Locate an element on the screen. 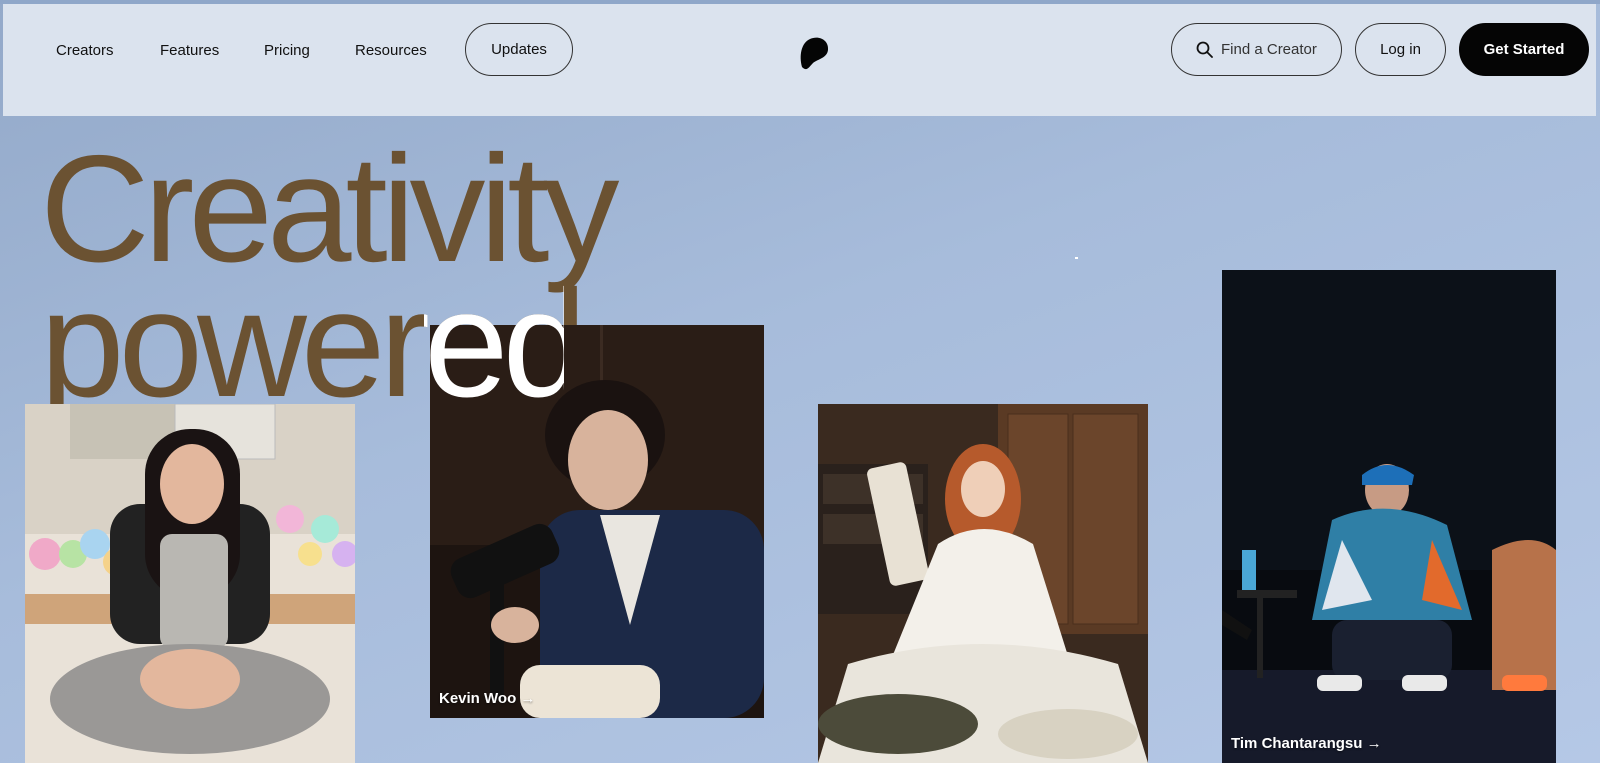 The height and width of the screenshot is (763, 1600). creator-card-tim-chantarangsu: Tim Chantarangsu → is located at coordinates (1389, 516).